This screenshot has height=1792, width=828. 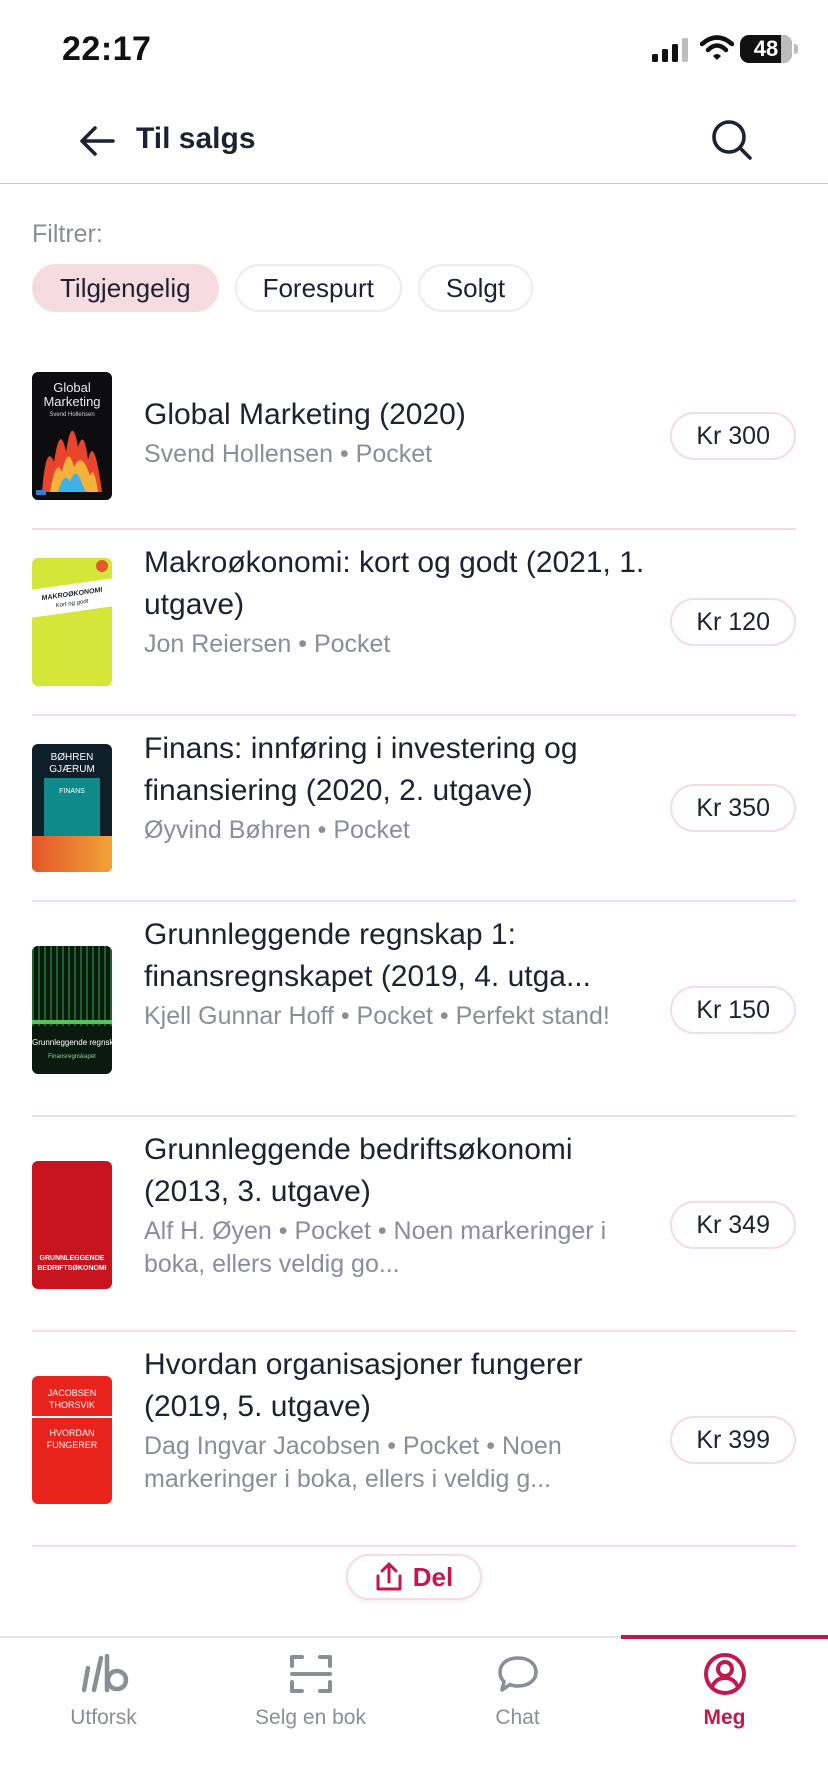 I want to click on filter-chips: Tilgjengelig Forespurt Solgt, so click(x=283, y=288).